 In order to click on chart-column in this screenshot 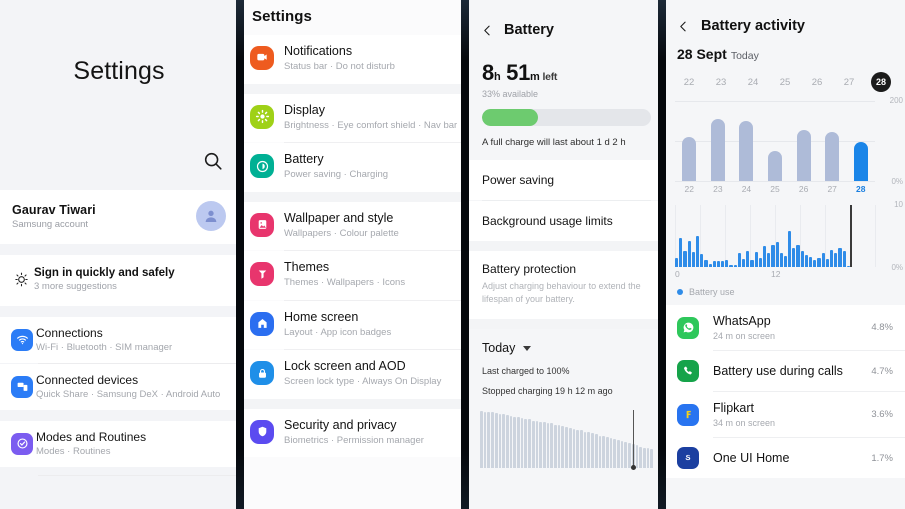, I will do `click(718, 141)`.